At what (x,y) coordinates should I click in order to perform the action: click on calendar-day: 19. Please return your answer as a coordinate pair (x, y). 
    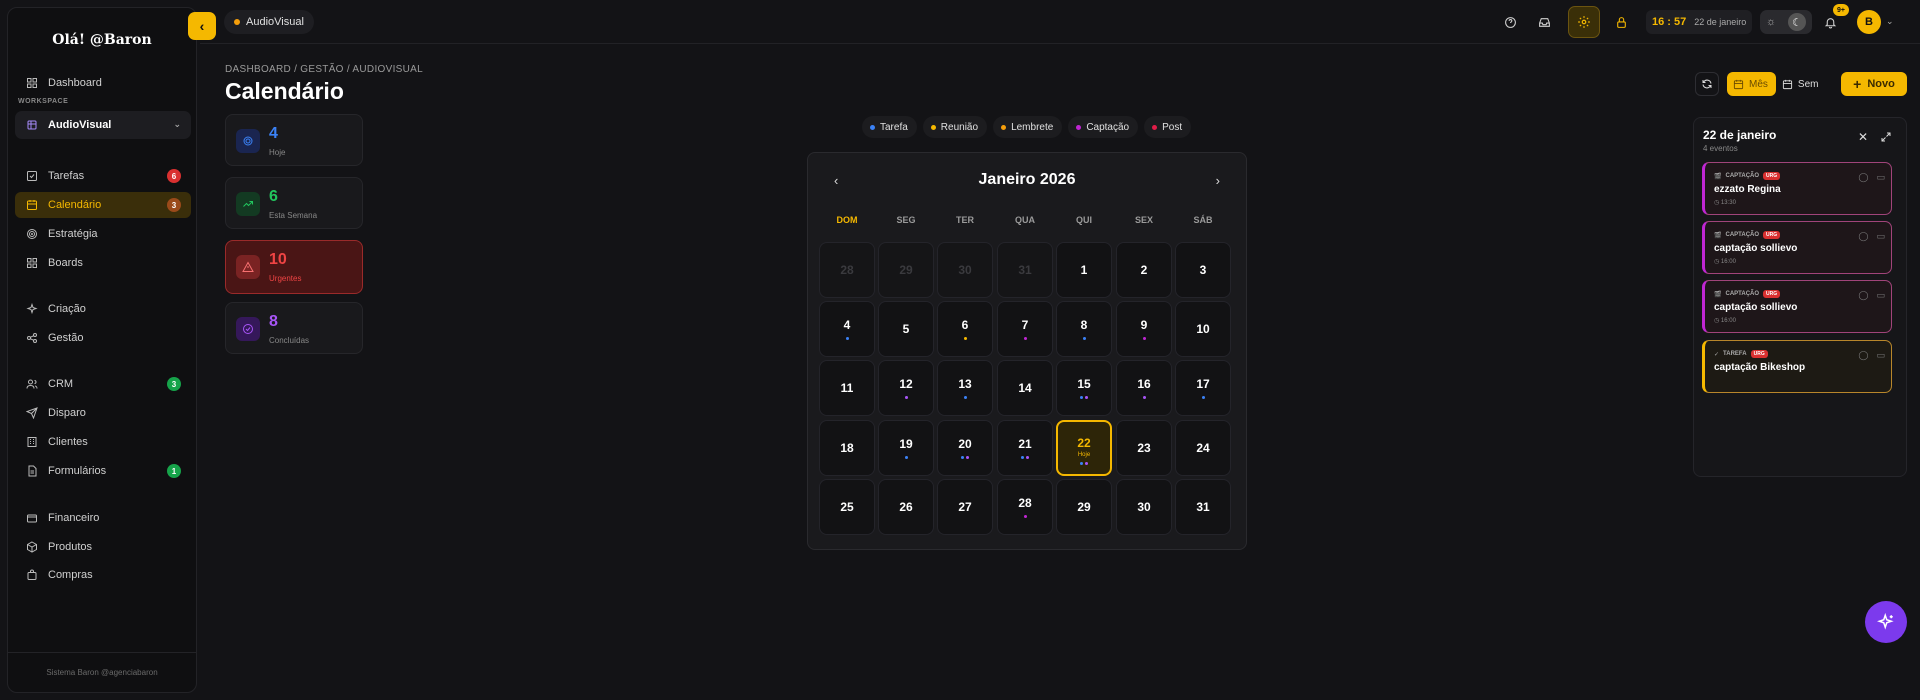
    Looking at the image, I should click on (906, 448).